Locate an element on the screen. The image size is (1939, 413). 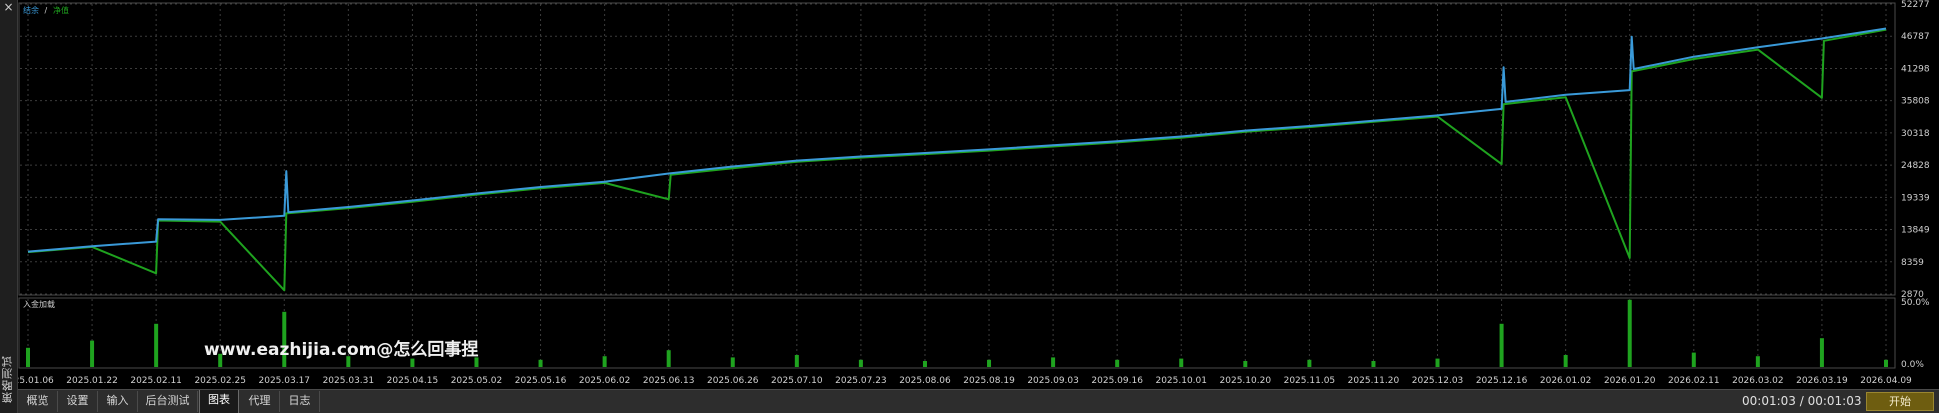
tab-agents: 代理 is located at coordinates (260, 401).